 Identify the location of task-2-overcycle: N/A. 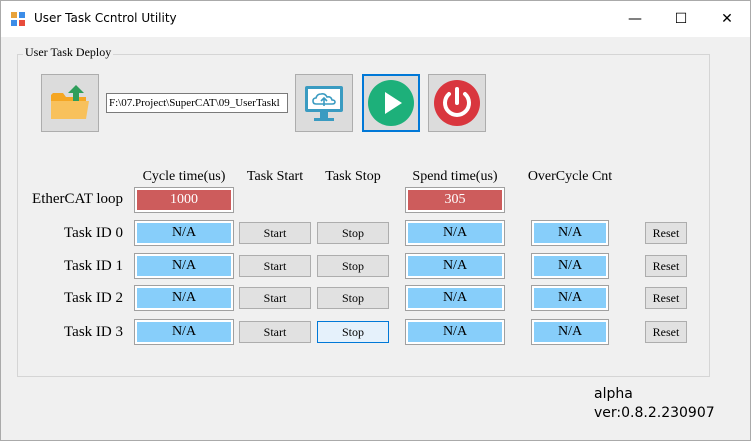
(570, 298).